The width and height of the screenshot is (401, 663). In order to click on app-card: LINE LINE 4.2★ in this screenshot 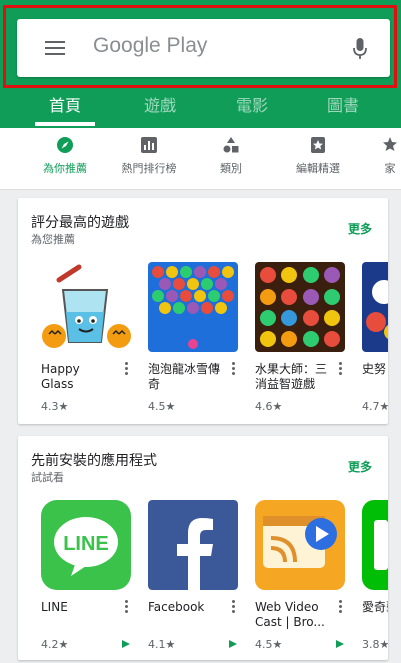, I will do `click(87, 575)`.